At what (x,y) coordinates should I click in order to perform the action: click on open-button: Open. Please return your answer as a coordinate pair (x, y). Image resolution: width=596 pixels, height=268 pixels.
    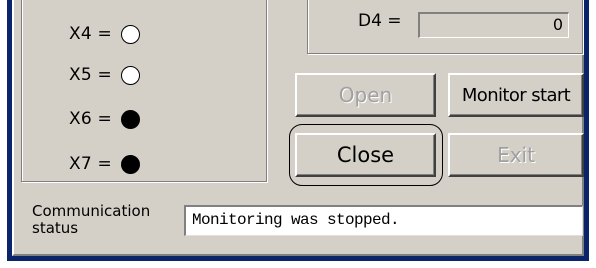
    Looking at the image, I should click on (365, 95).